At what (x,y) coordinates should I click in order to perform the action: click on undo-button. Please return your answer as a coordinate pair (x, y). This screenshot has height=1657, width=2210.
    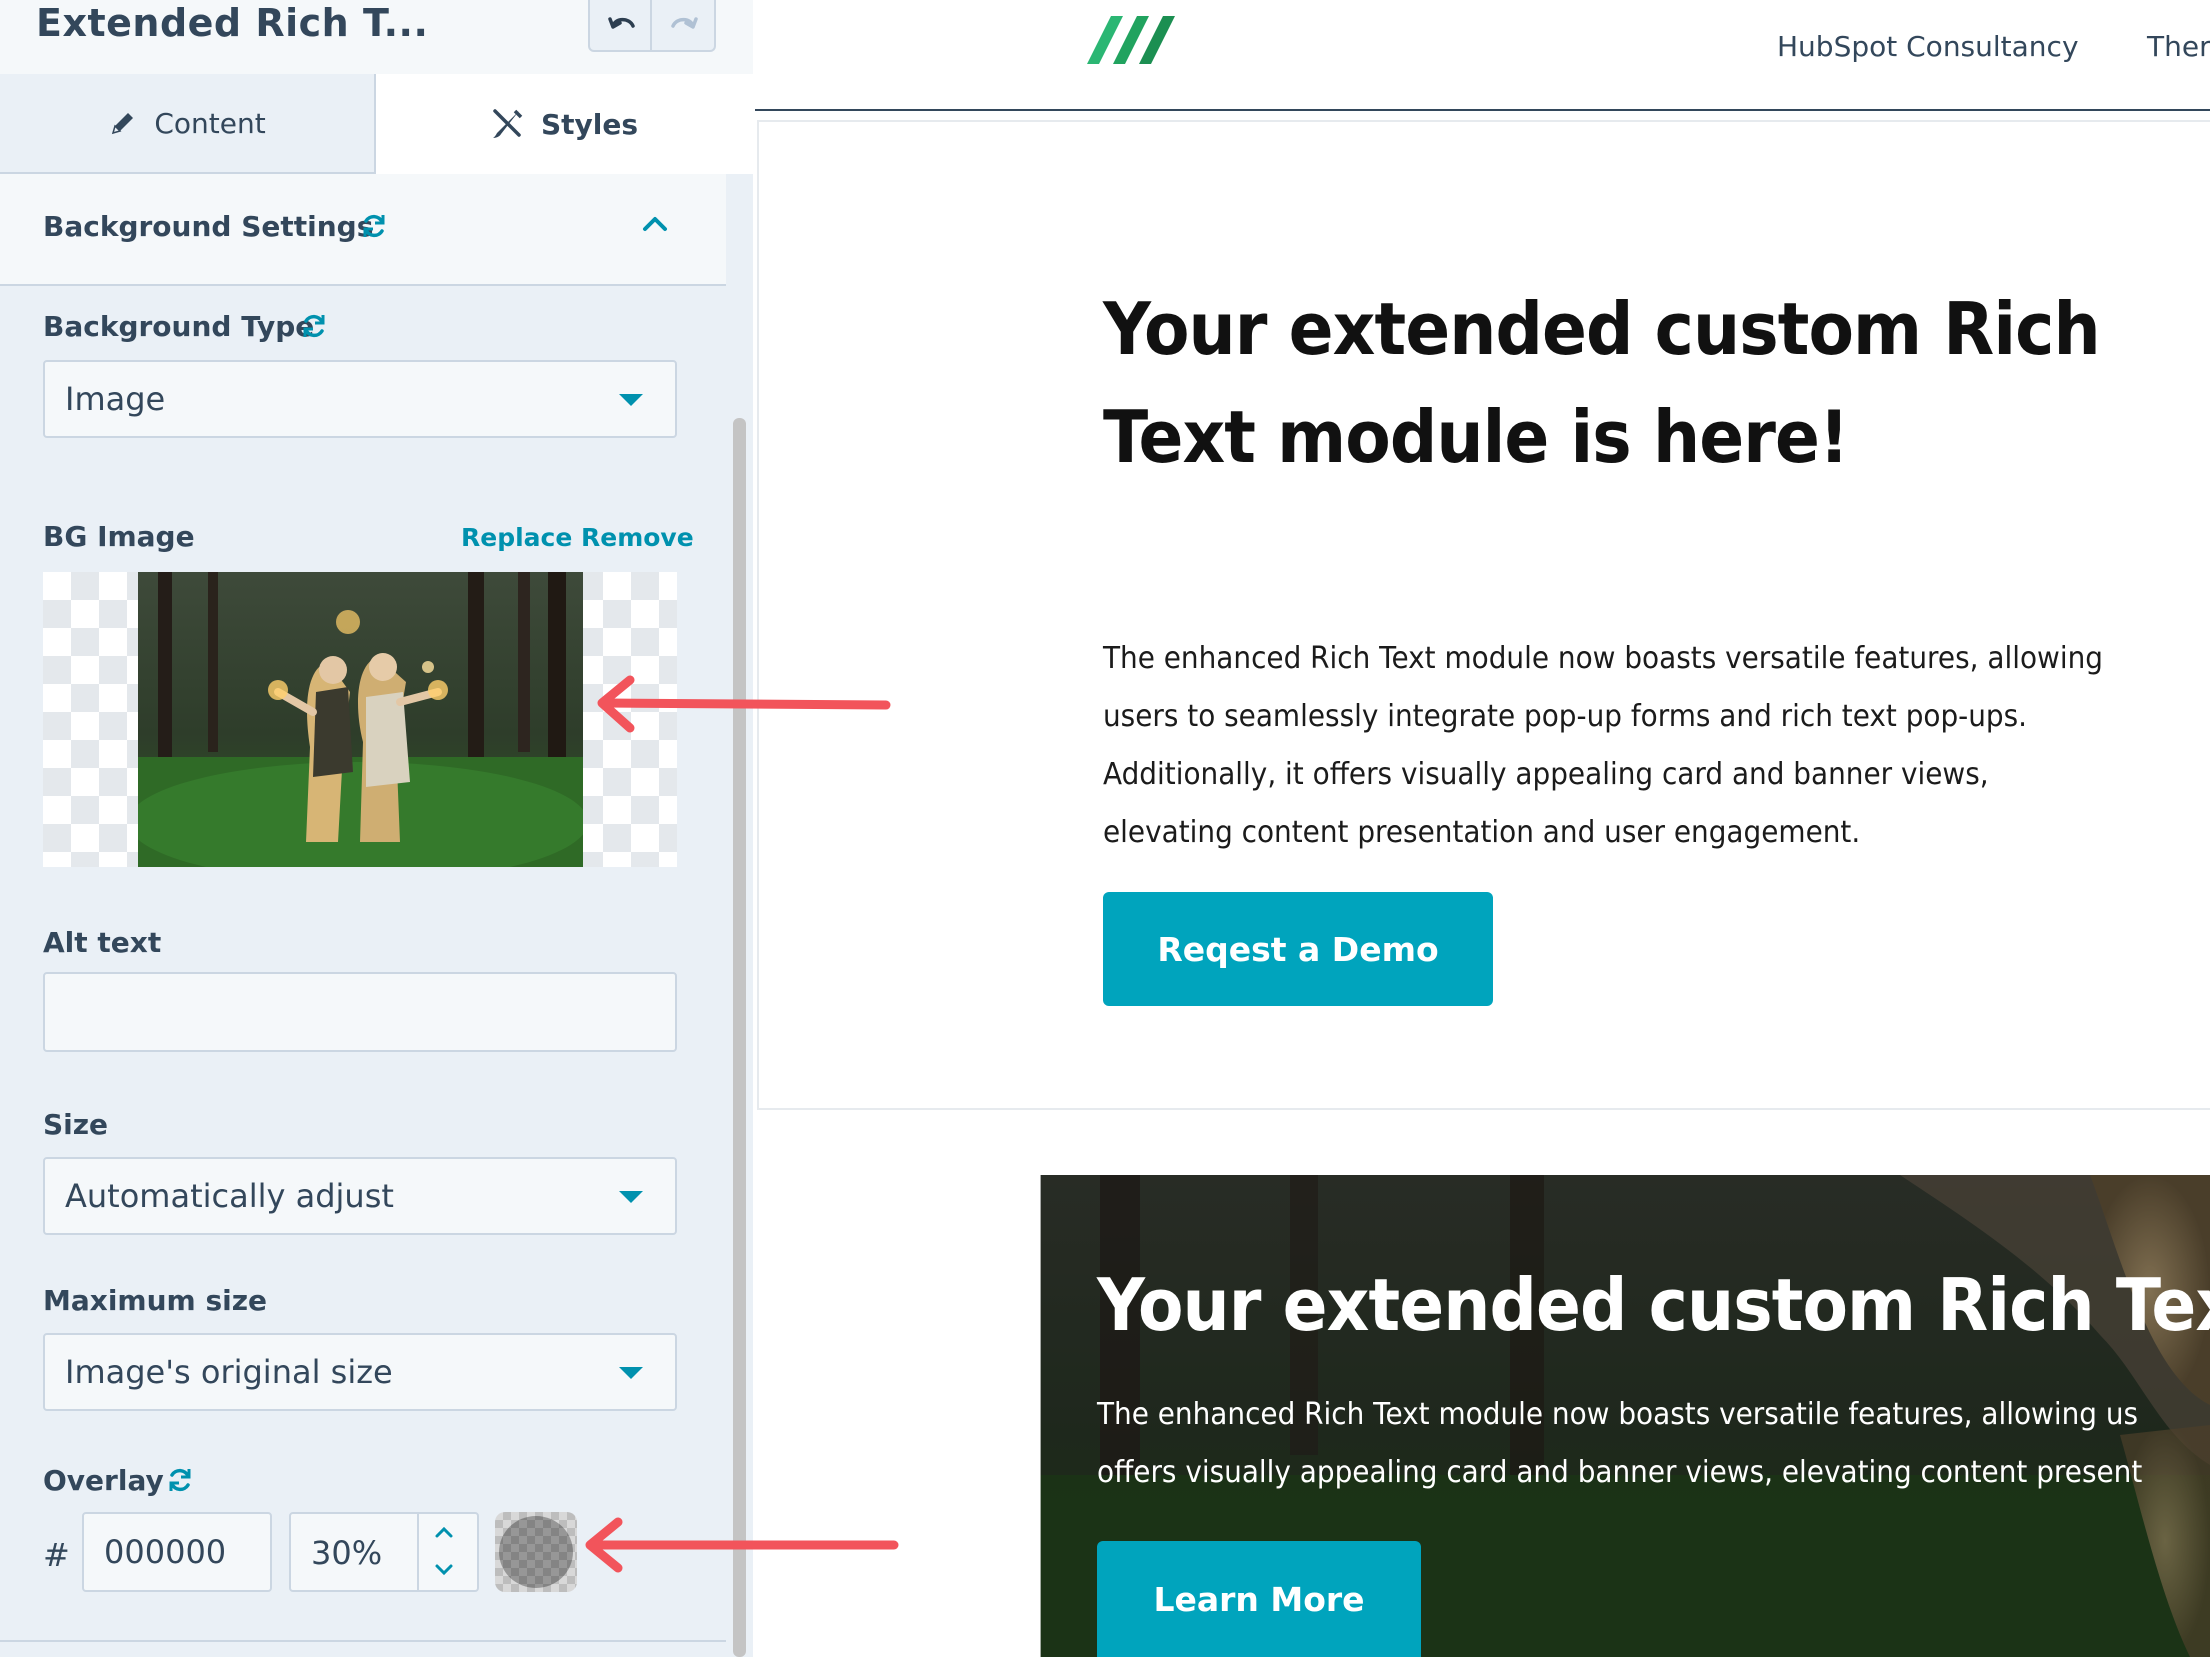
    Looking at the image, I should click on (620, 26).